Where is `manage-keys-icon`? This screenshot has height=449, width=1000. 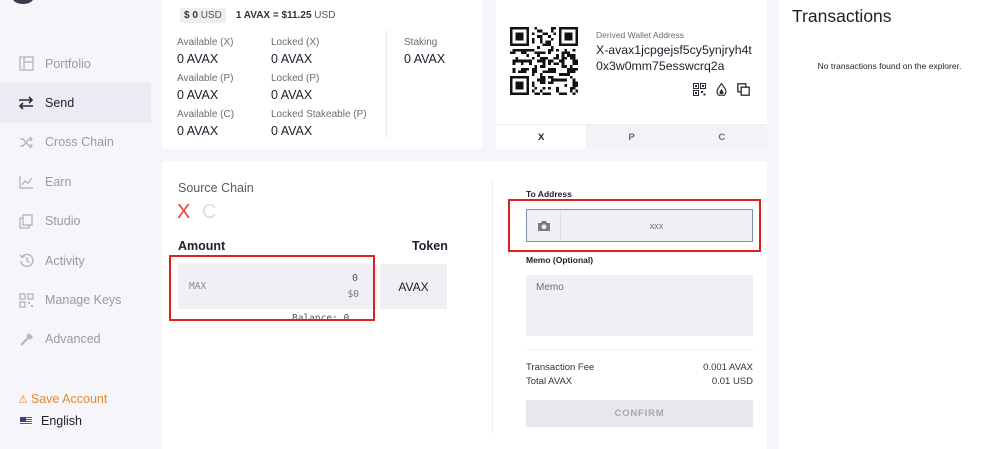
manage-keys-icon is located at coordinates (26, 300).